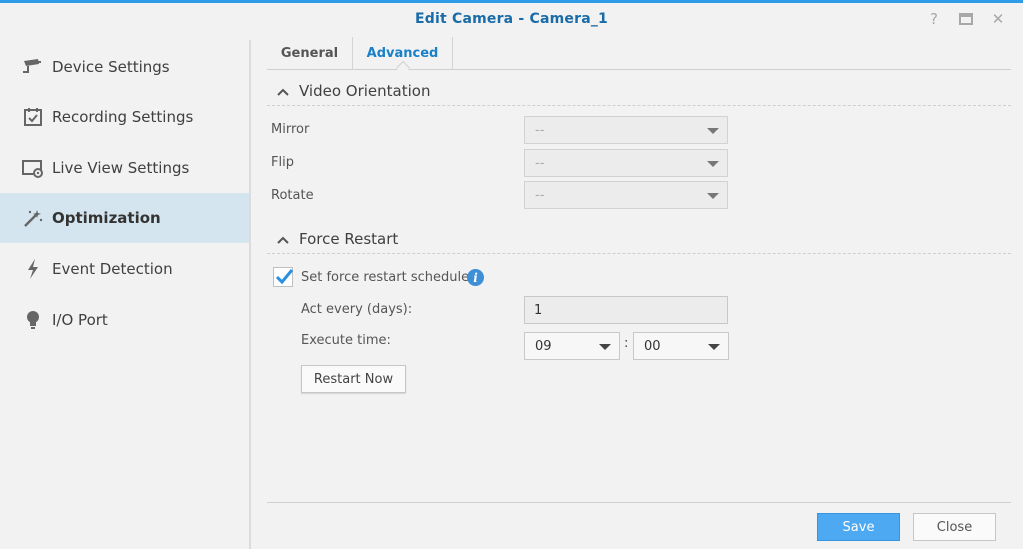 Image resolution: width=1023 pixels, height=549 pixels. I want to click on rotate-select: --, so click(626, 195).